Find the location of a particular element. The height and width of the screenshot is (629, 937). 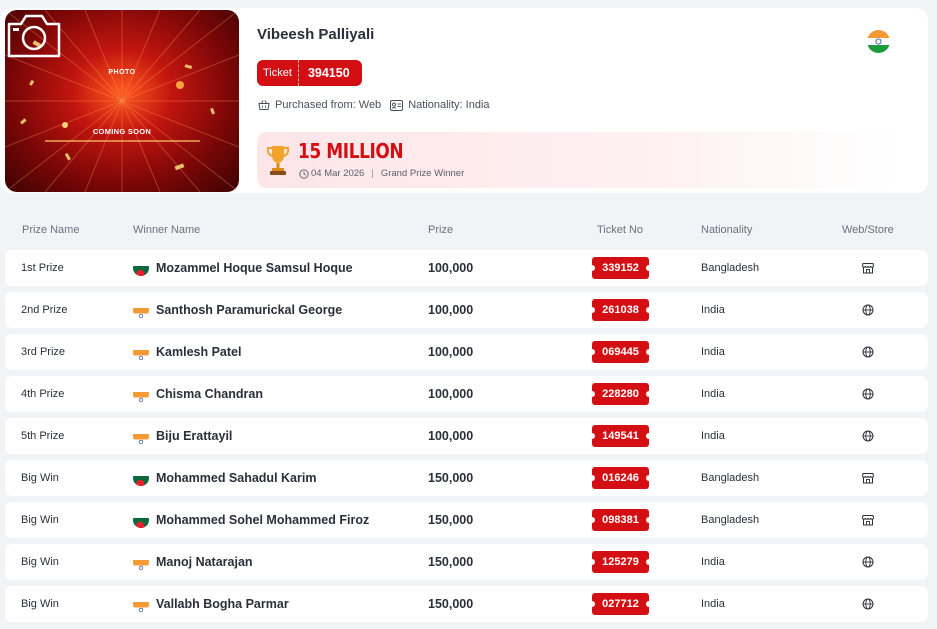

header-winner-name: Winner Name is located at coordinates (167, 230).